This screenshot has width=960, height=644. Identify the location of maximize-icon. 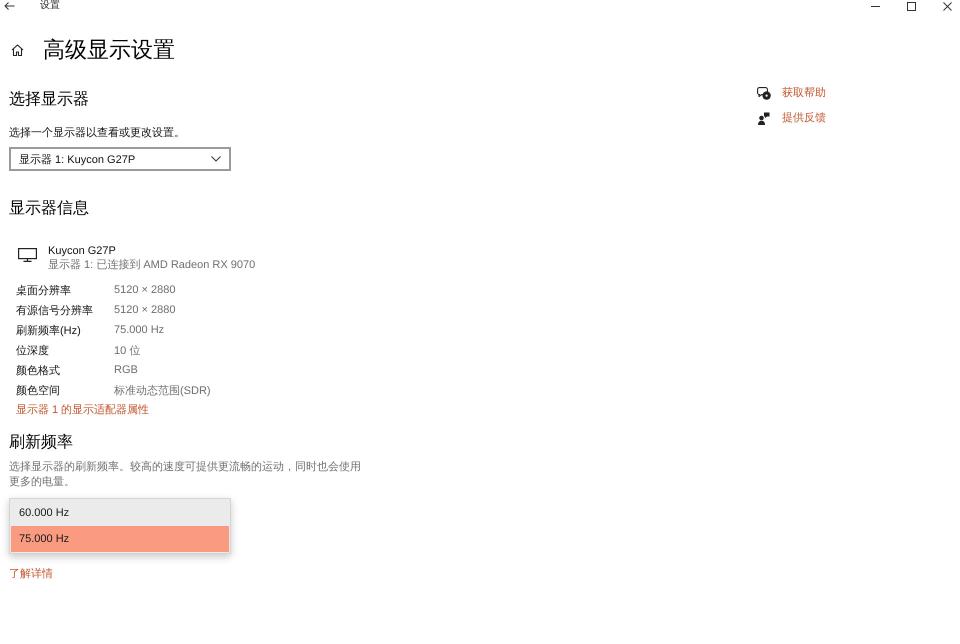
(911, 6).